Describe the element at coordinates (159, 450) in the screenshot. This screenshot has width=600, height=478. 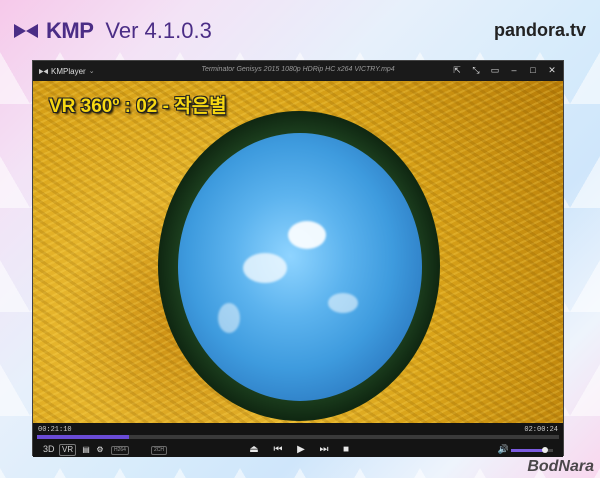
I see `channel-tag: 2CH` at that location.